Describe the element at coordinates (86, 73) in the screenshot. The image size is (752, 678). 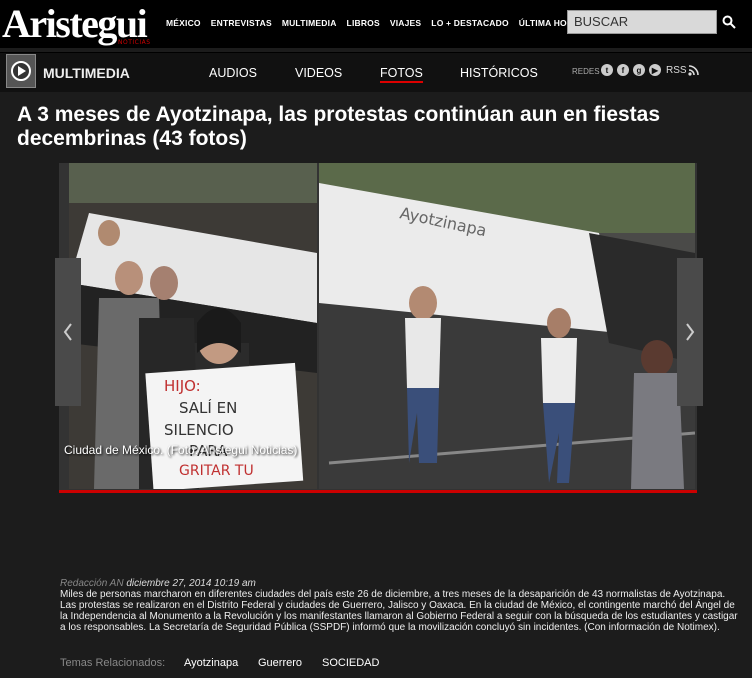
I see `section-title: MULTIMEDIA` at that location.